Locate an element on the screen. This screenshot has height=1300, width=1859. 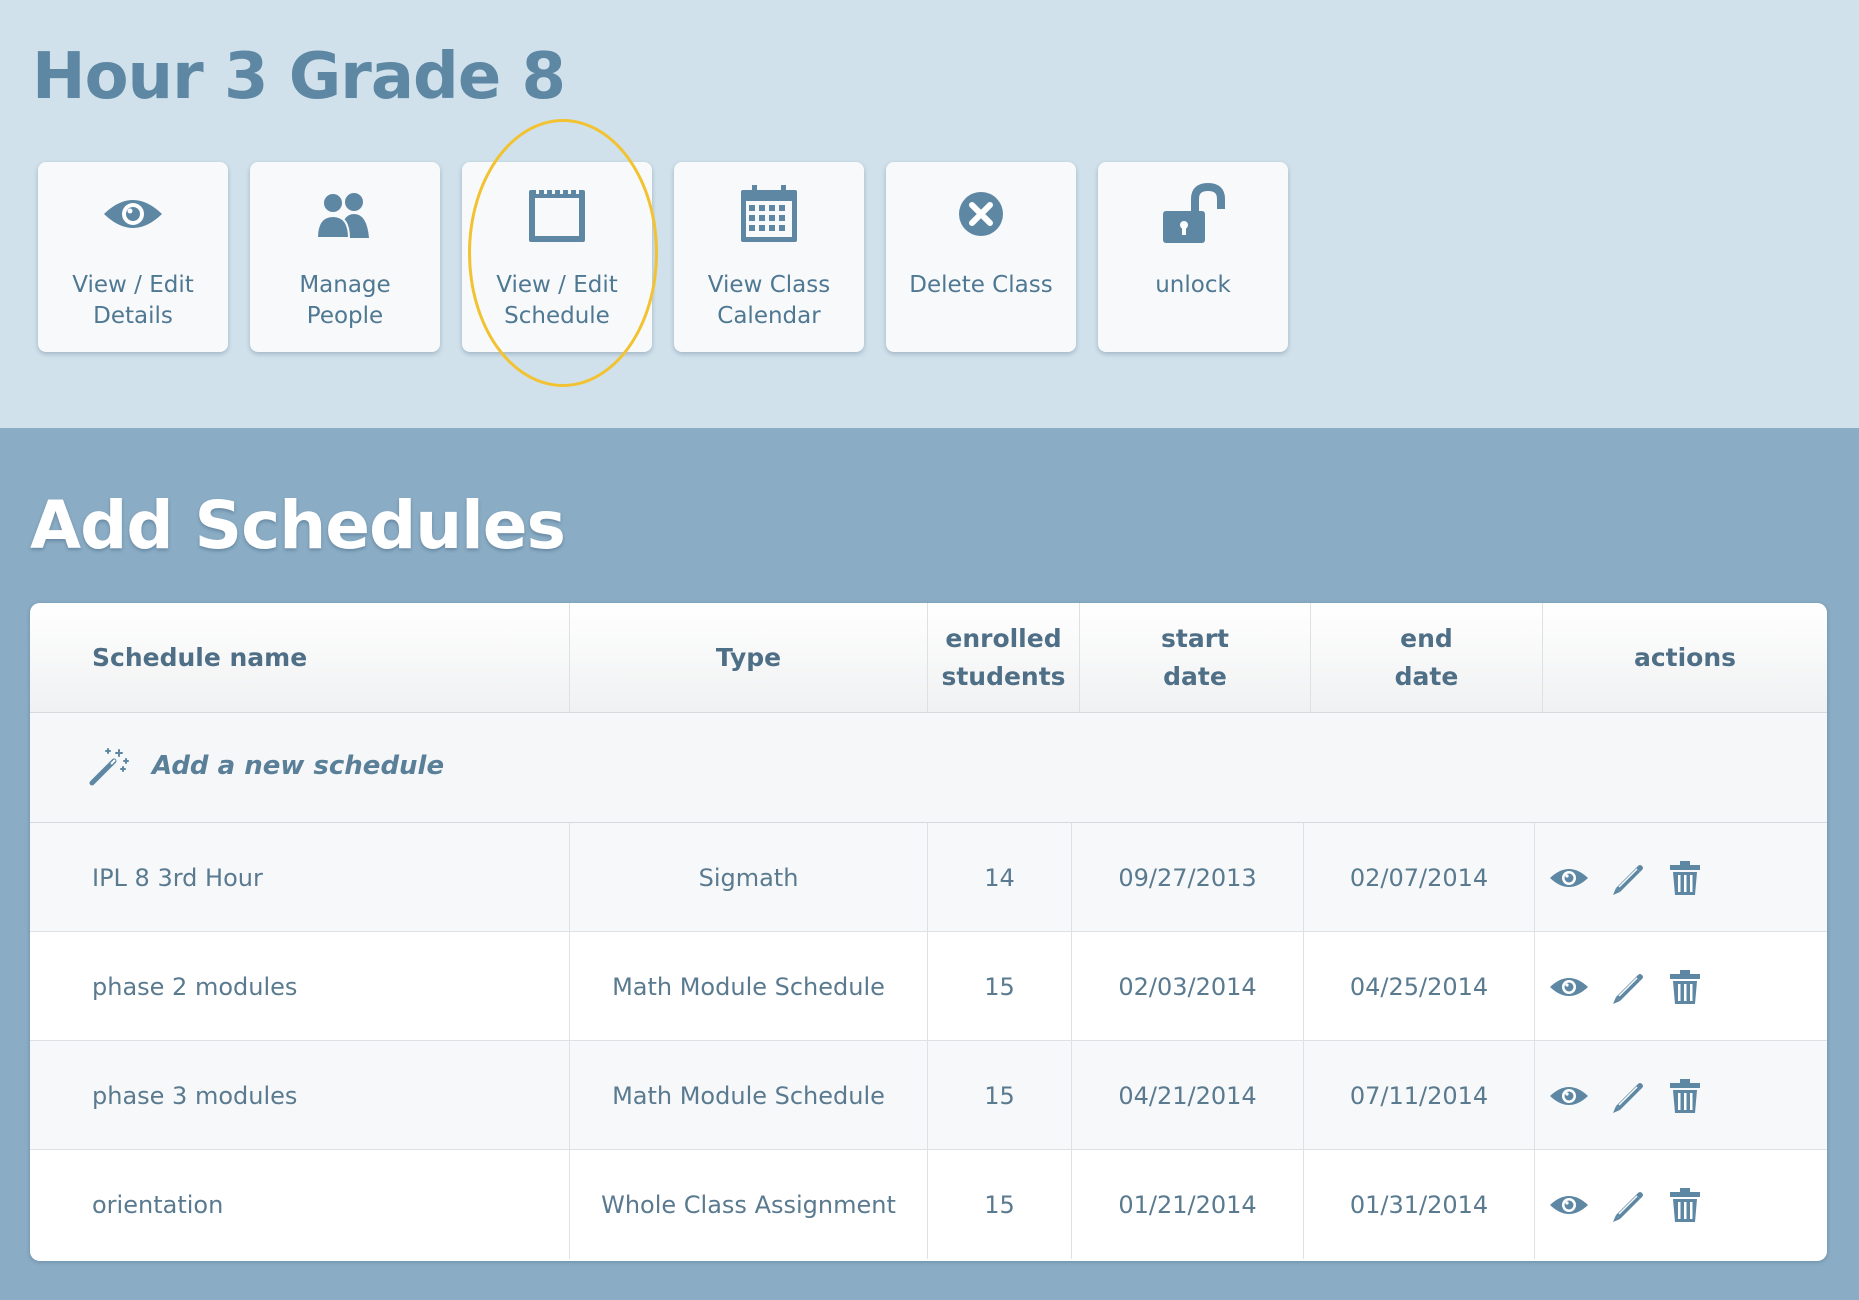
tile-label: Delete Class is located at coordinates (981, 285).